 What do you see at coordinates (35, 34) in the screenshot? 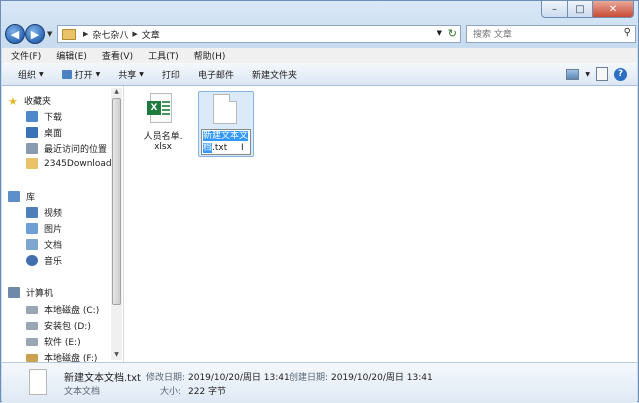
I see `forward-arrow-icon: ▶` at bounding box center [35, 34].